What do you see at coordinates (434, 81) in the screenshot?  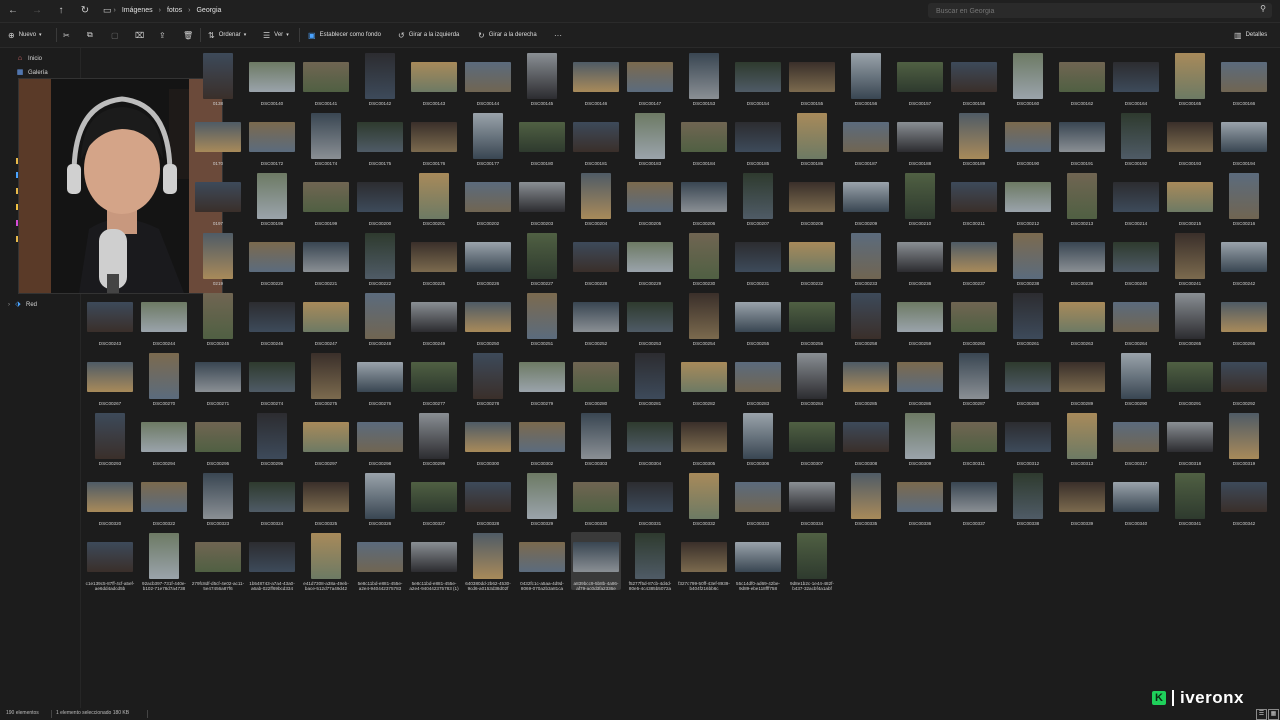 I see `file-item: DSC00143` at bounding box center [434, 81].